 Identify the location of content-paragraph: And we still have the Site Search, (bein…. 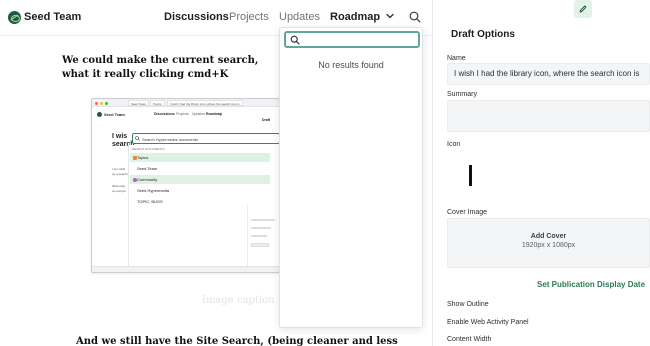
(237, 341).